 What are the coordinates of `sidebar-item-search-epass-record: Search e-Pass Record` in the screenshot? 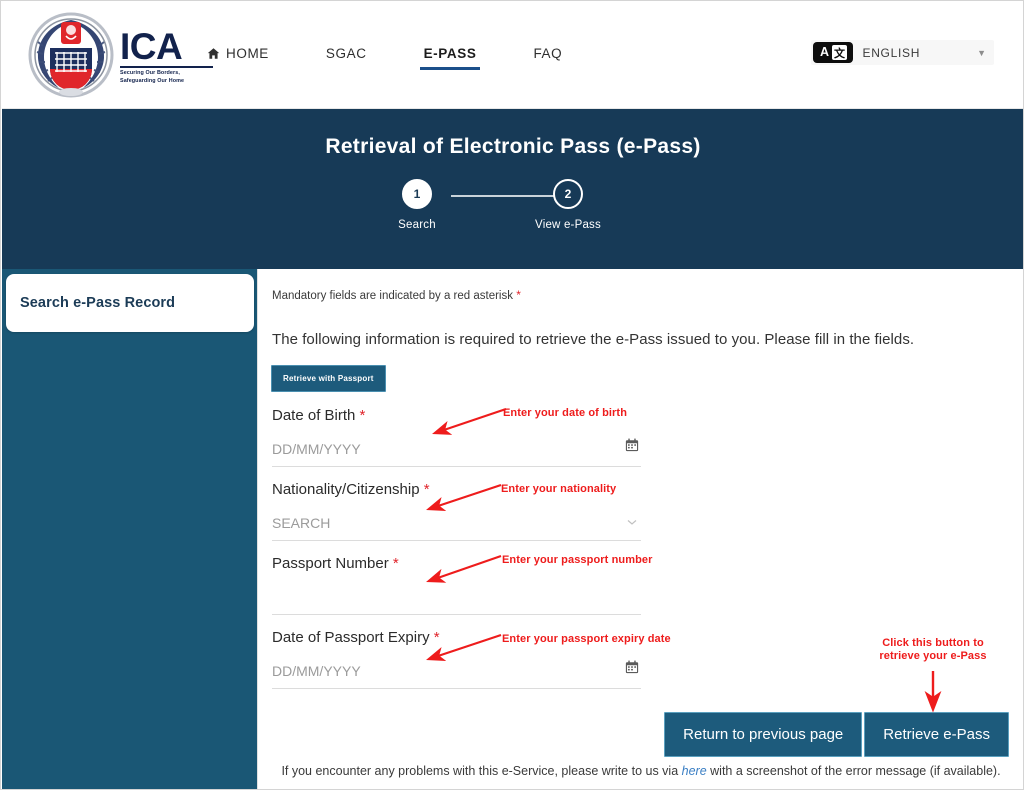 It's located at (130, 303).